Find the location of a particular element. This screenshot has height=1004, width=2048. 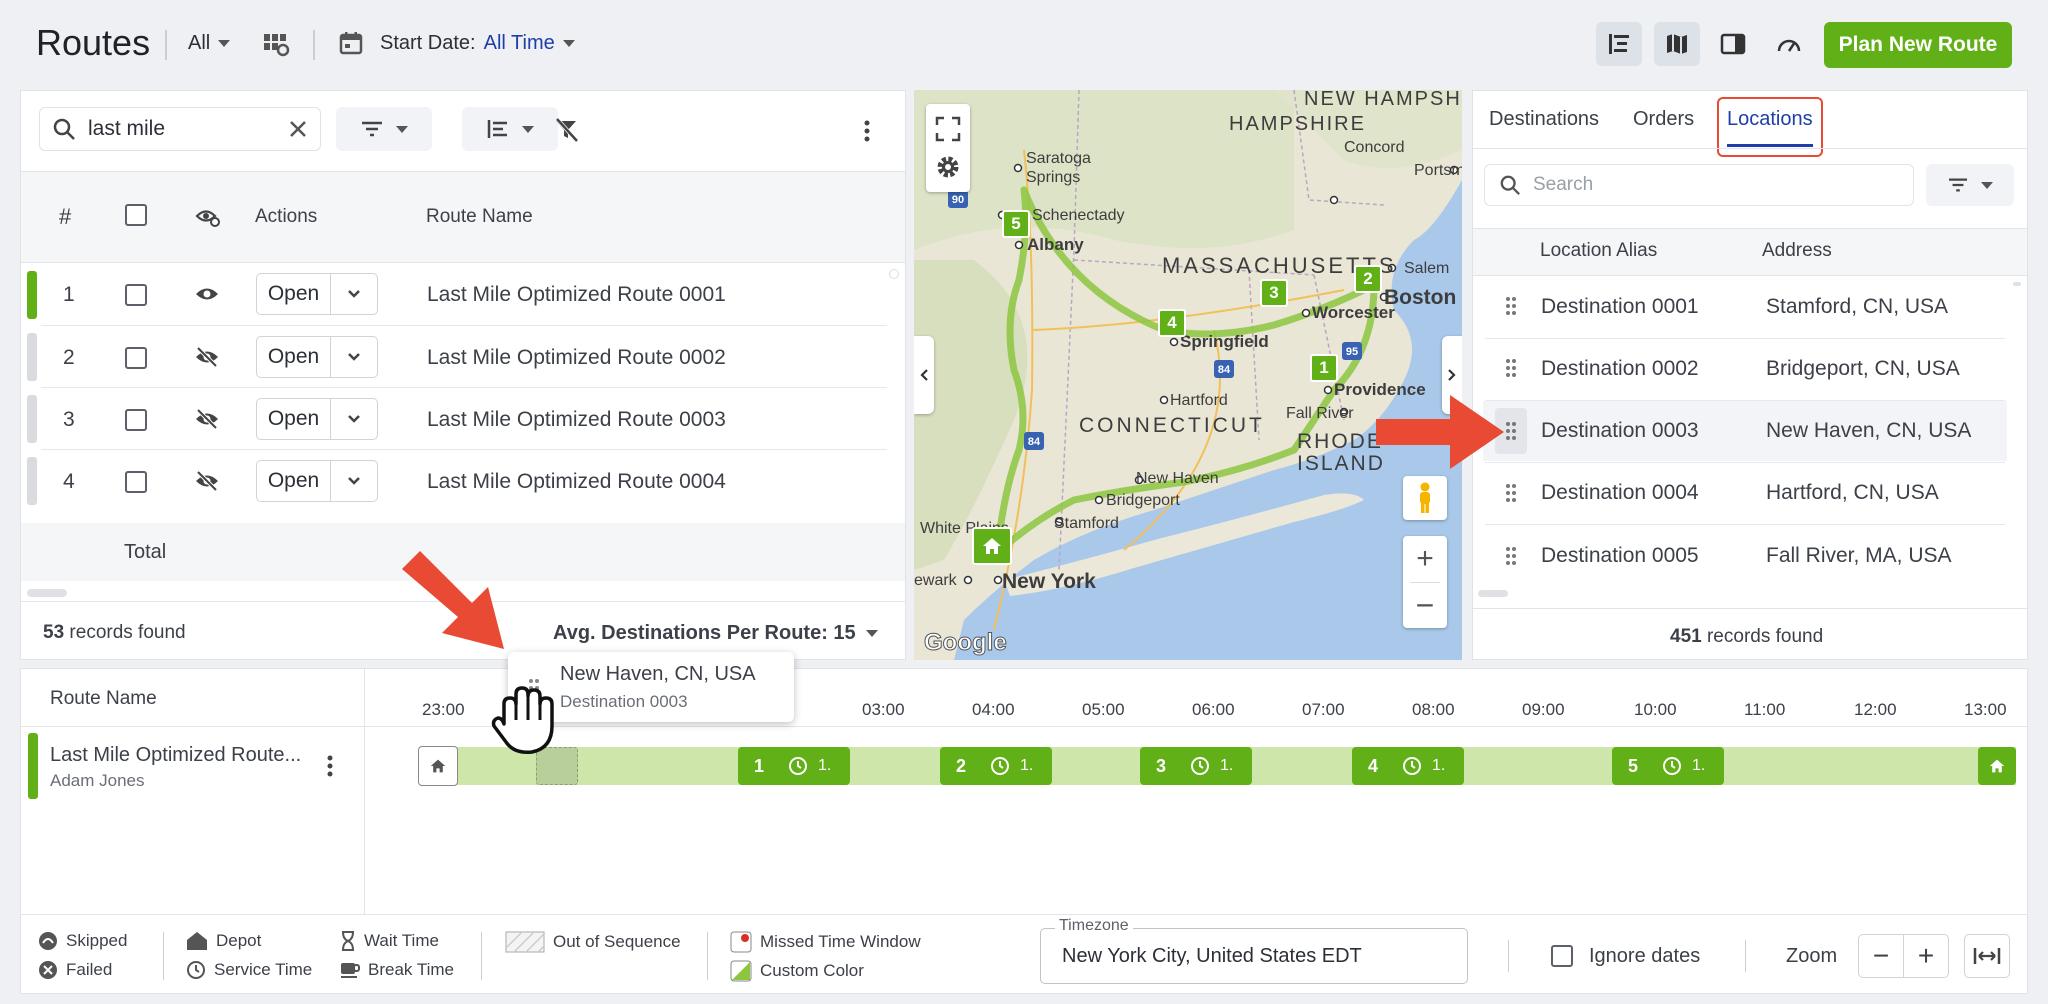

clock-icon is located at coordinates (1412, 766).